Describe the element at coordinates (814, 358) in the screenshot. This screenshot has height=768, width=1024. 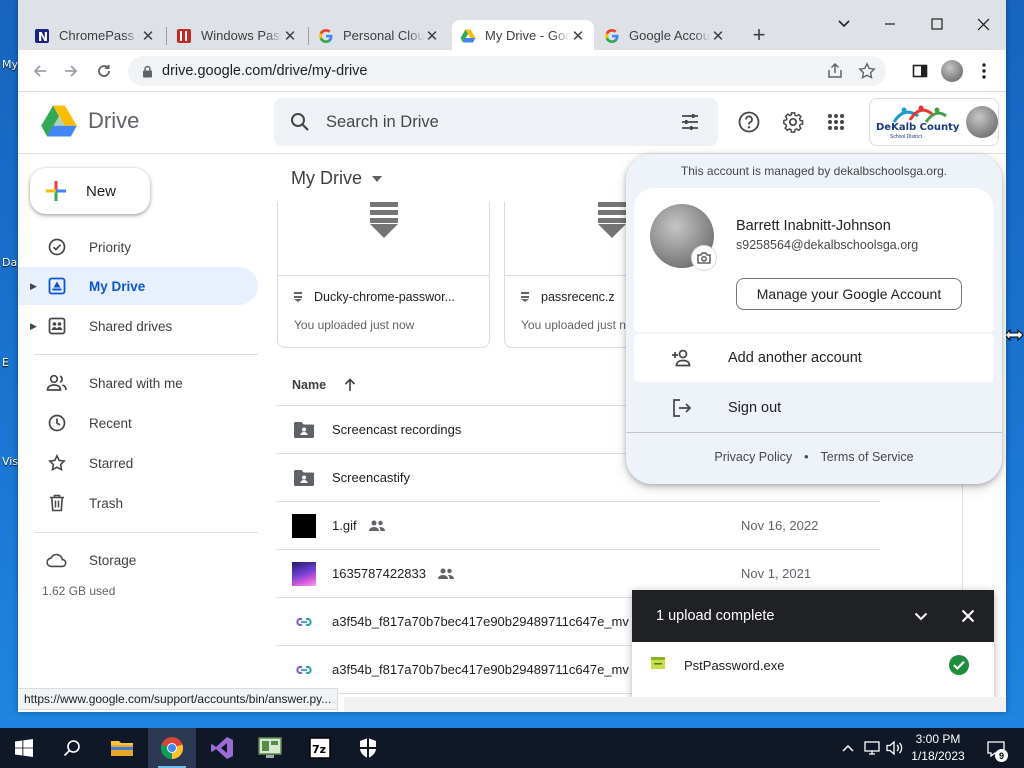
I see `add-account-button: Add another account` at that location.